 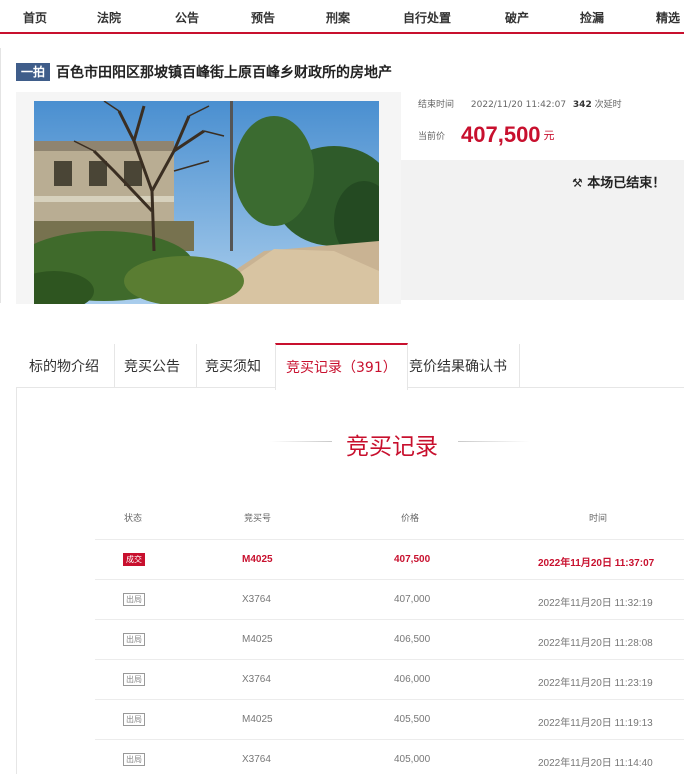 What do you see at coordinates (592, 17) in the screenshot?
I see `nav-item-bargain: 捡漏` at bounding box center [592, 17].